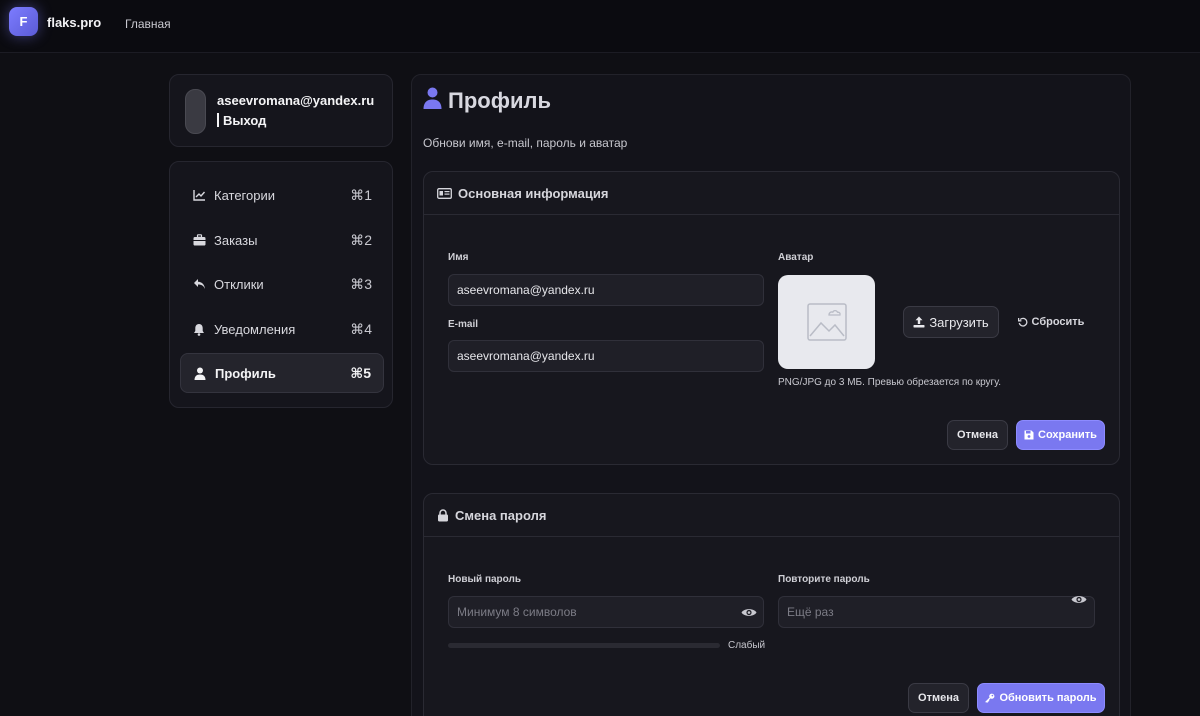  I want to click on avatar-label: Аватар, so click(796, 257).